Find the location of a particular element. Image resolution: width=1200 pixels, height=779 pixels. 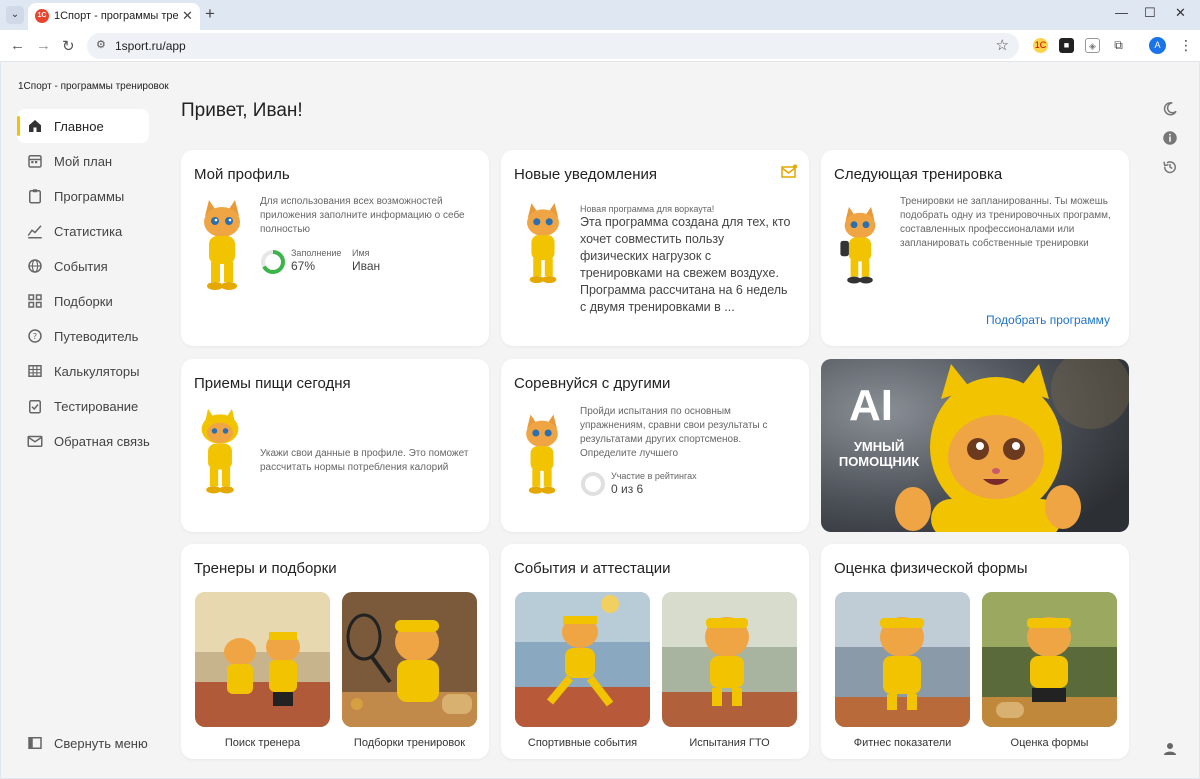

card-title: Новые уведомления is located at coordinates (586, 174).